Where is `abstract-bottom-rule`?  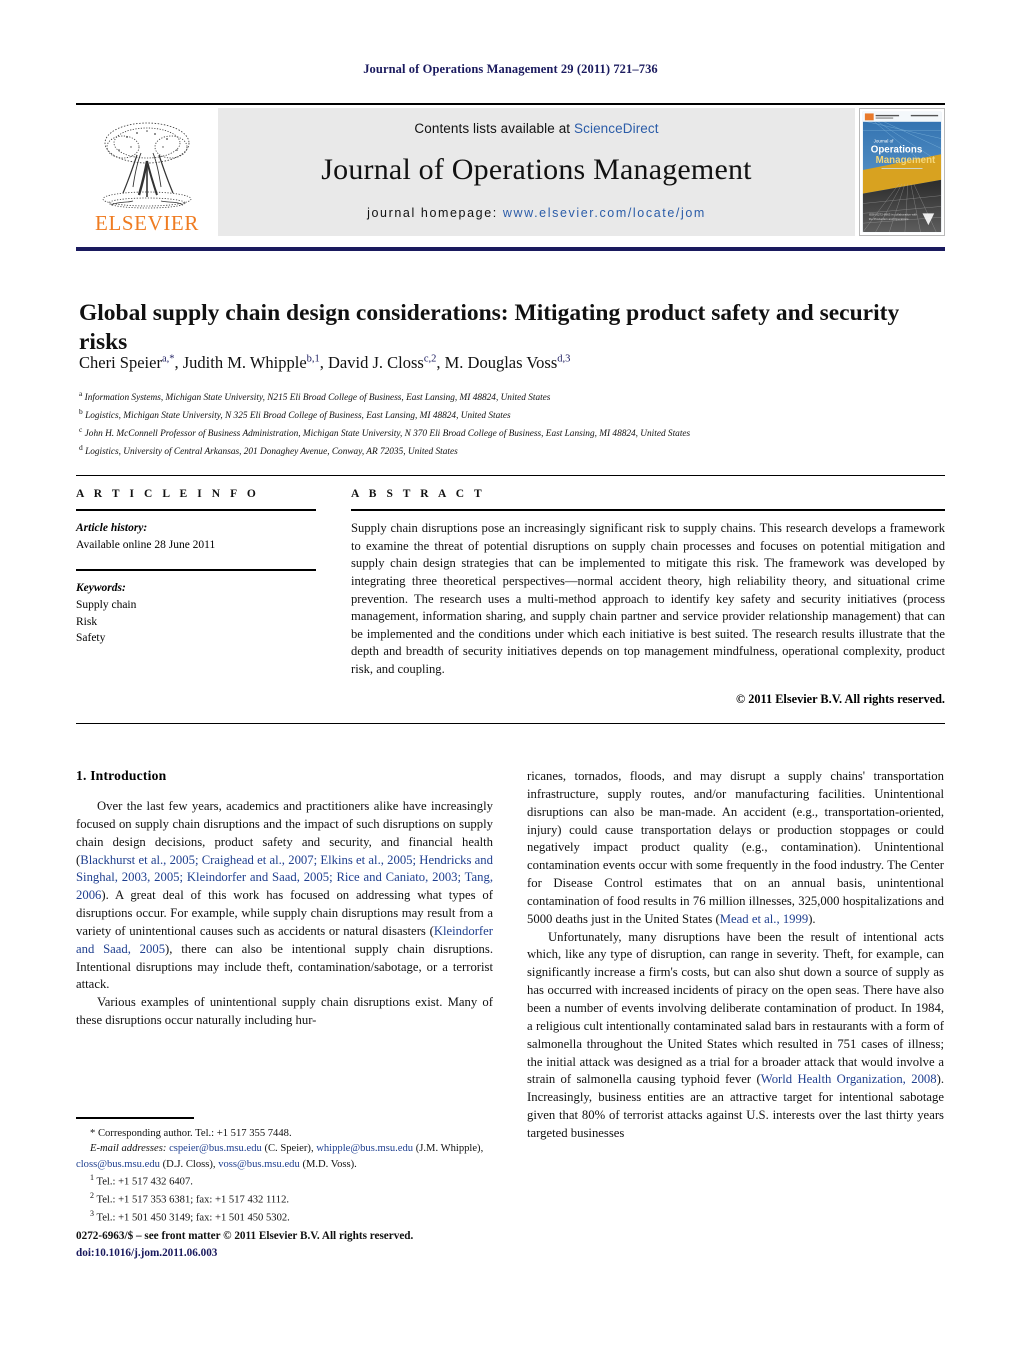 abstract-bottom-rule is located at coordinates (510, 723).